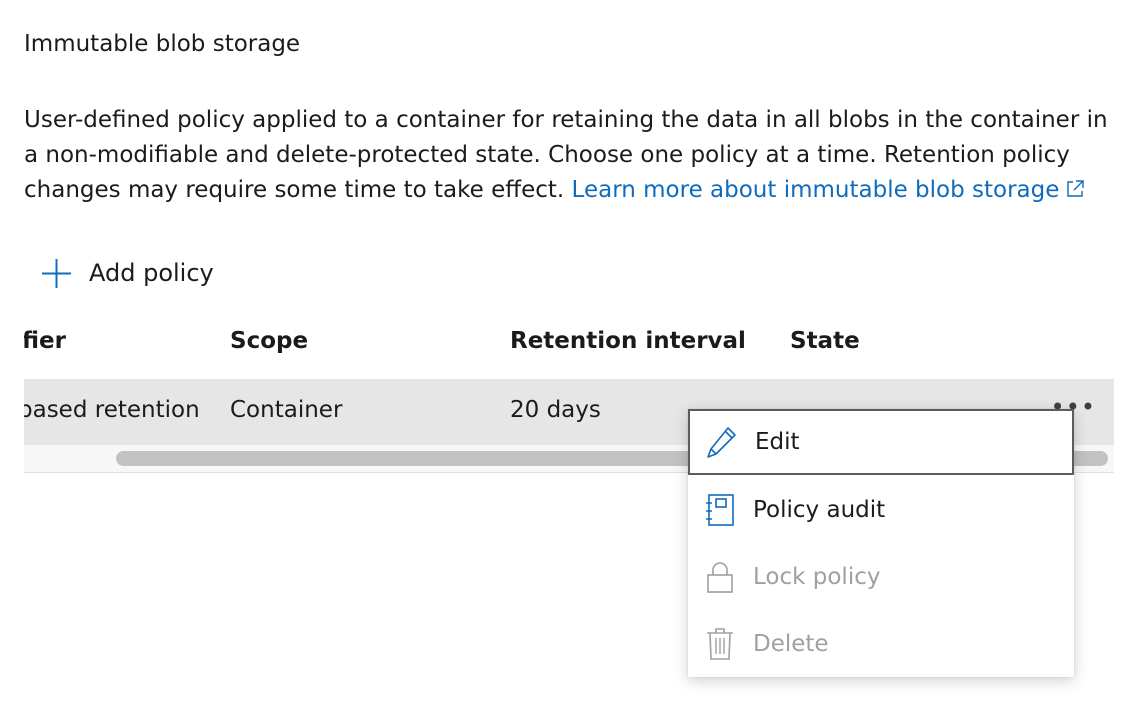 The height and width of the screenshot is (716, 1148). What do you see at coordinates (815, 190) in the screenshot?
I see `learn-more-label: Learn more about immutable blob storage` at bounding box center [815, 190].